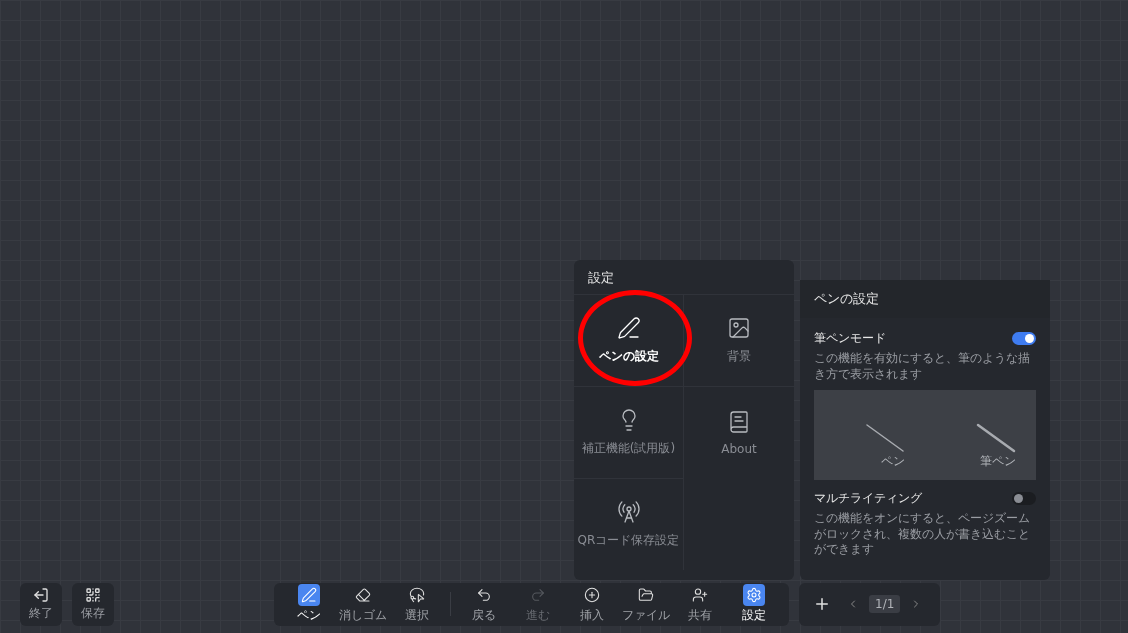 The height and width of the screenshot is (633, 1128). What do you see at coordinates (892, 462) in the screenshot?
I see `stroke-label: ペン` at bounding box center [892, 462].